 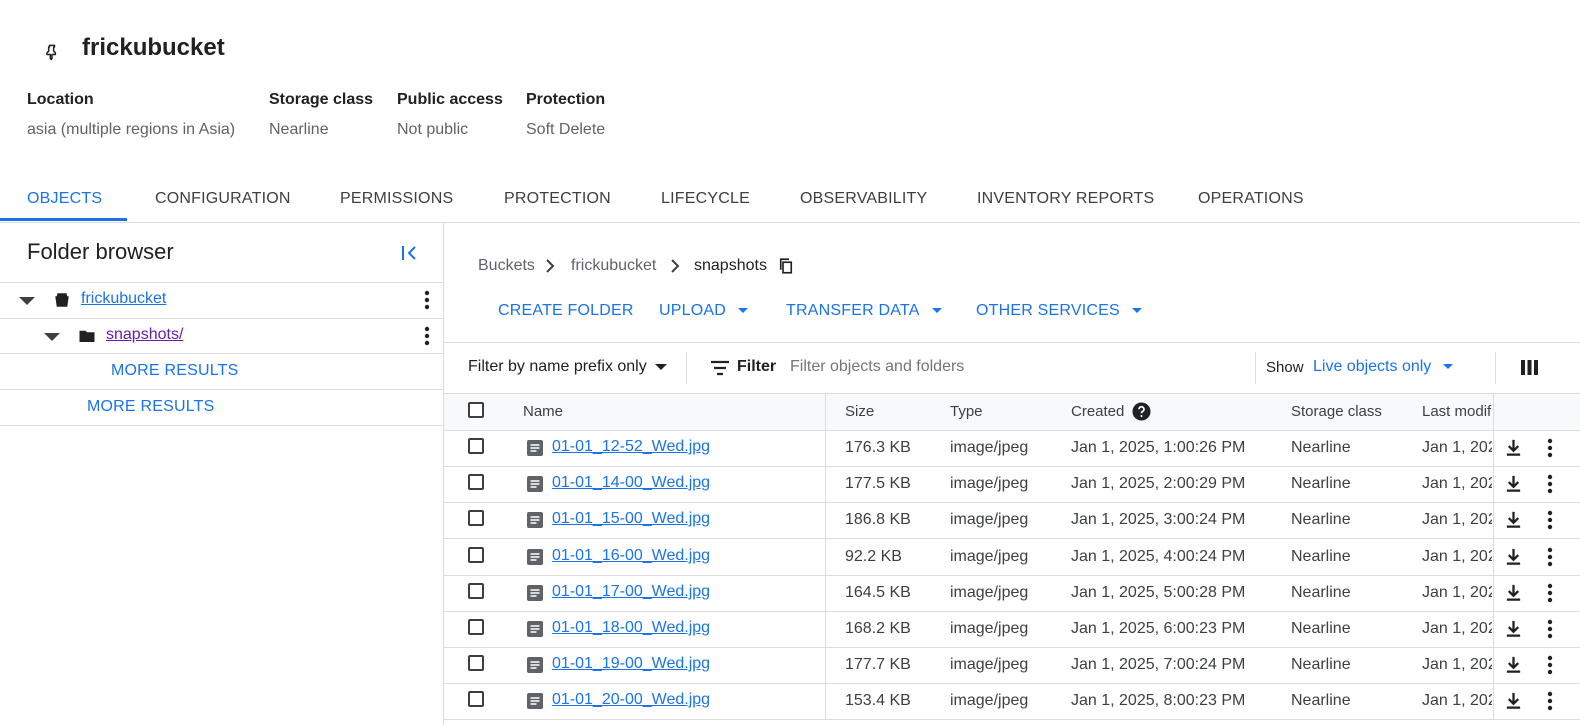 What do you see at coordinates (557, 199) in the screenshot?
I see `tab-protection: PROTECTION` at bounding box center [557, 199].